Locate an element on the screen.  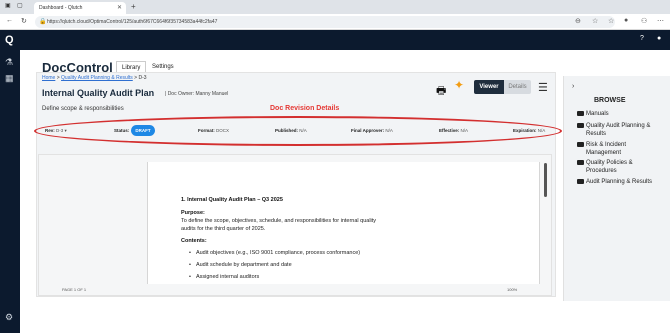
lock-icon: 🔒 is located at coordinates (43, 22).